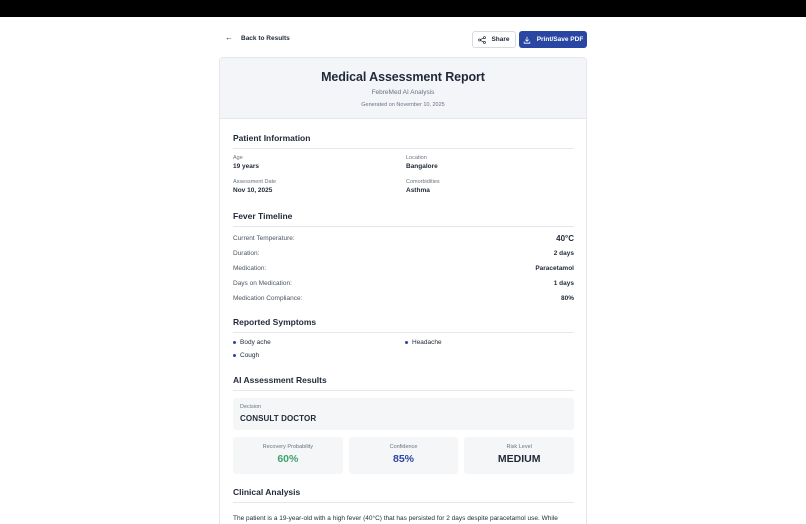 The width and height of the screenshot is (806, 524). I want to click on timeline-row-temperature: Current Temperature: 40°C, so click(403, 238).